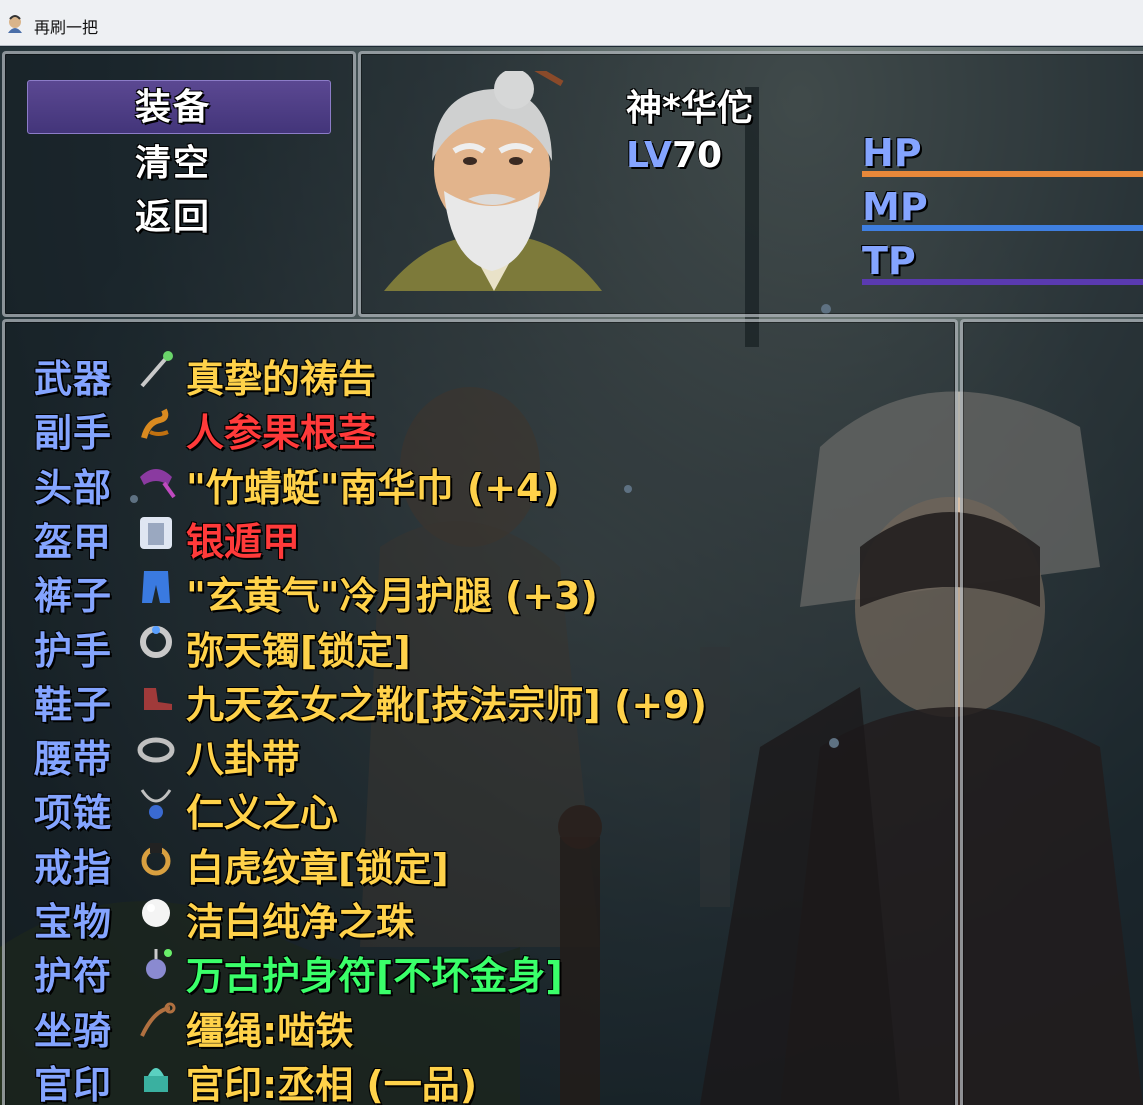  I want to click on equipment-slot-row: 裤子 "玄黄气"冷月护腿 (+3), so click(480, 589).